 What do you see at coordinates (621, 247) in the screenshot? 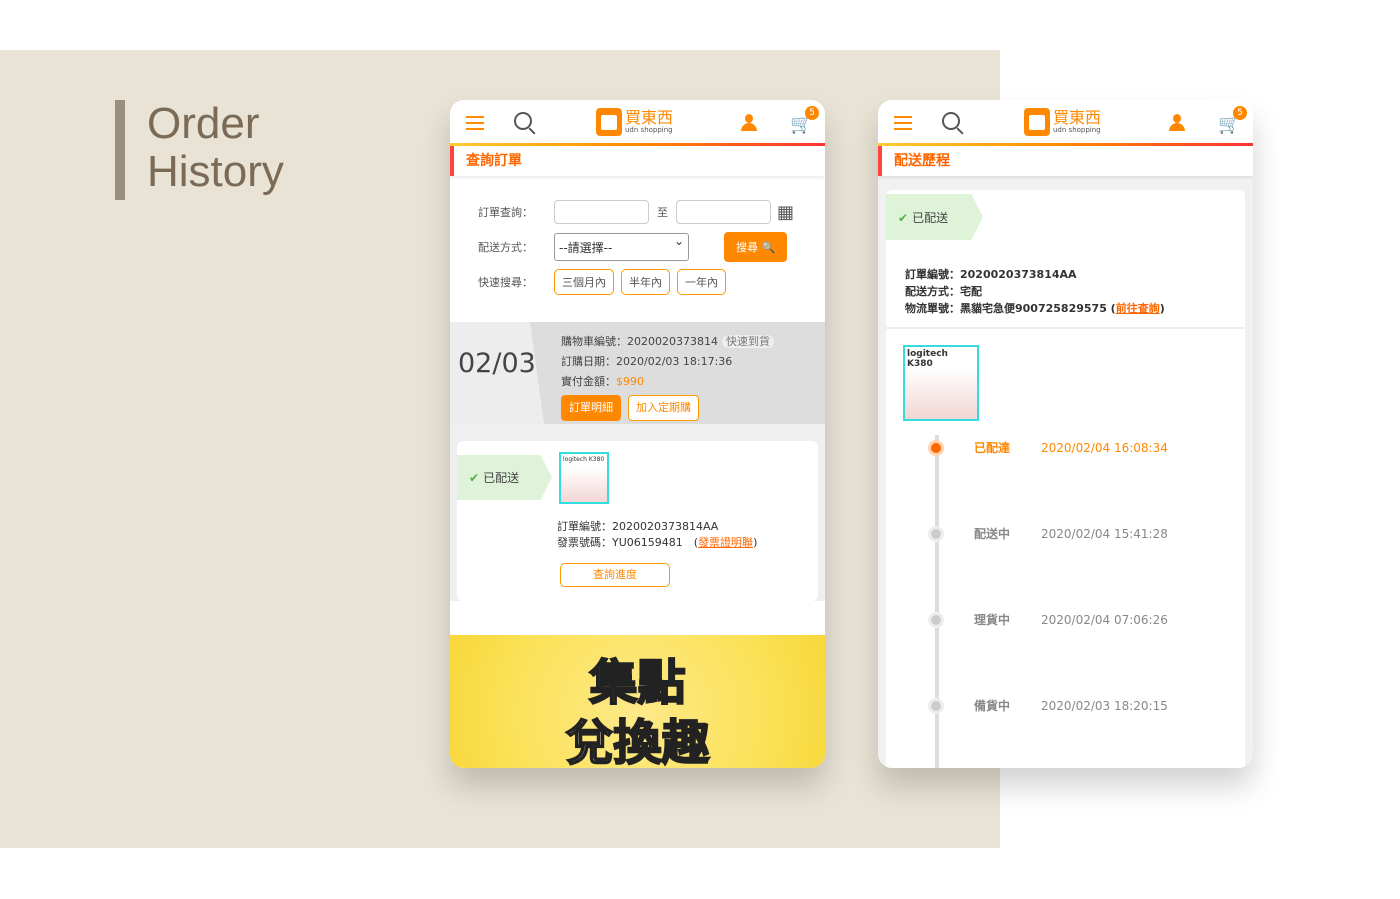
I see `ship-method-select: --請選擇--` at bounding box center [621, 247].